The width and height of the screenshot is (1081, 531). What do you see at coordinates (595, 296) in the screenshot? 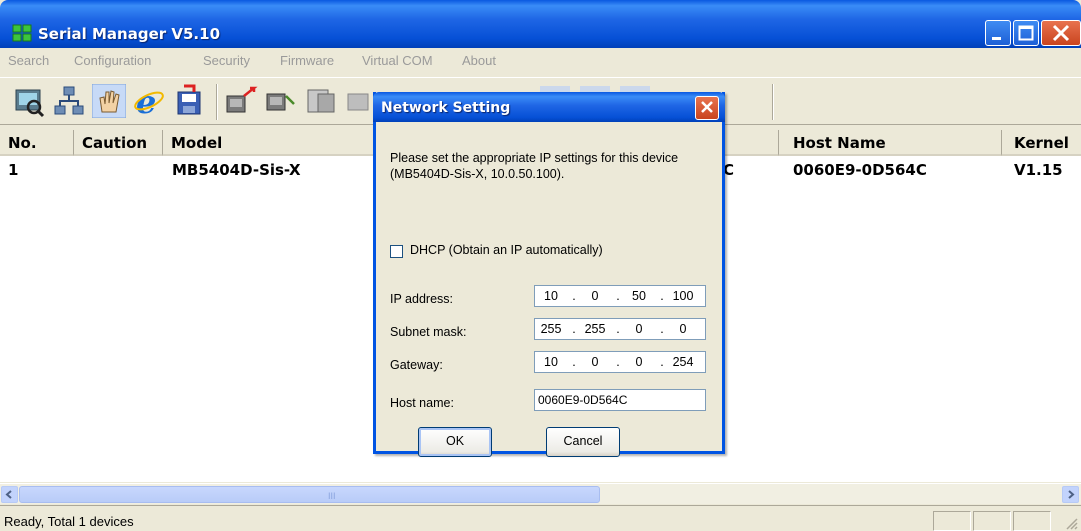
I see `ip-octet-2: 0` at bounding box center [595, 296].